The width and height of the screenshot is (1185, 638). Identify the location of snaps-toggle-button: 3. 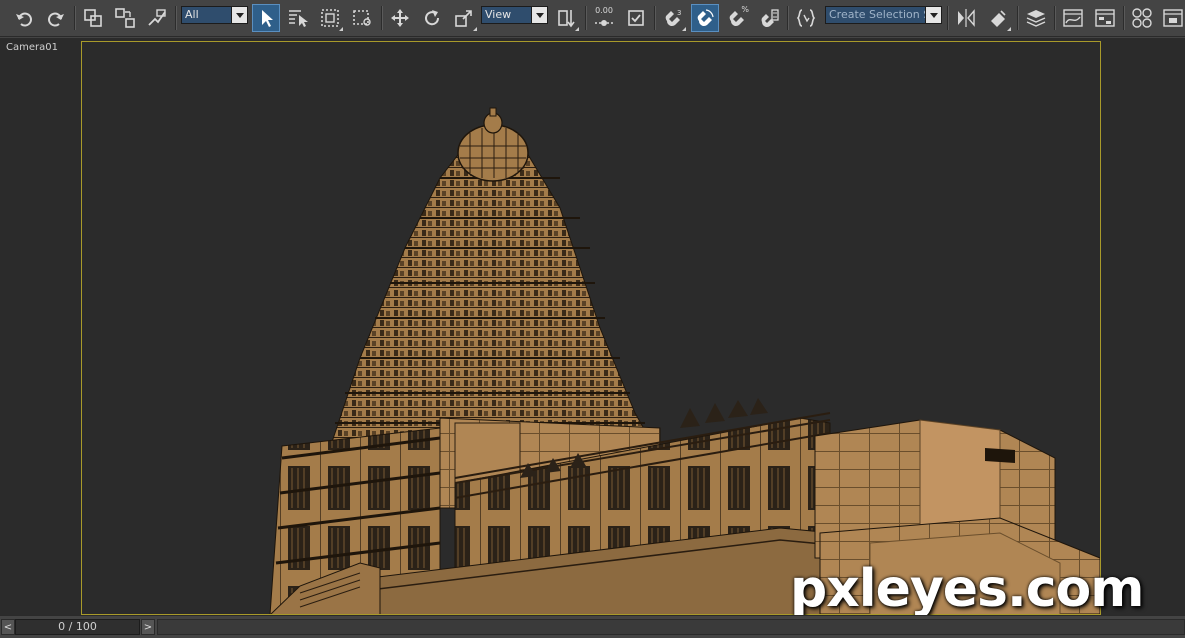
(673, 18).